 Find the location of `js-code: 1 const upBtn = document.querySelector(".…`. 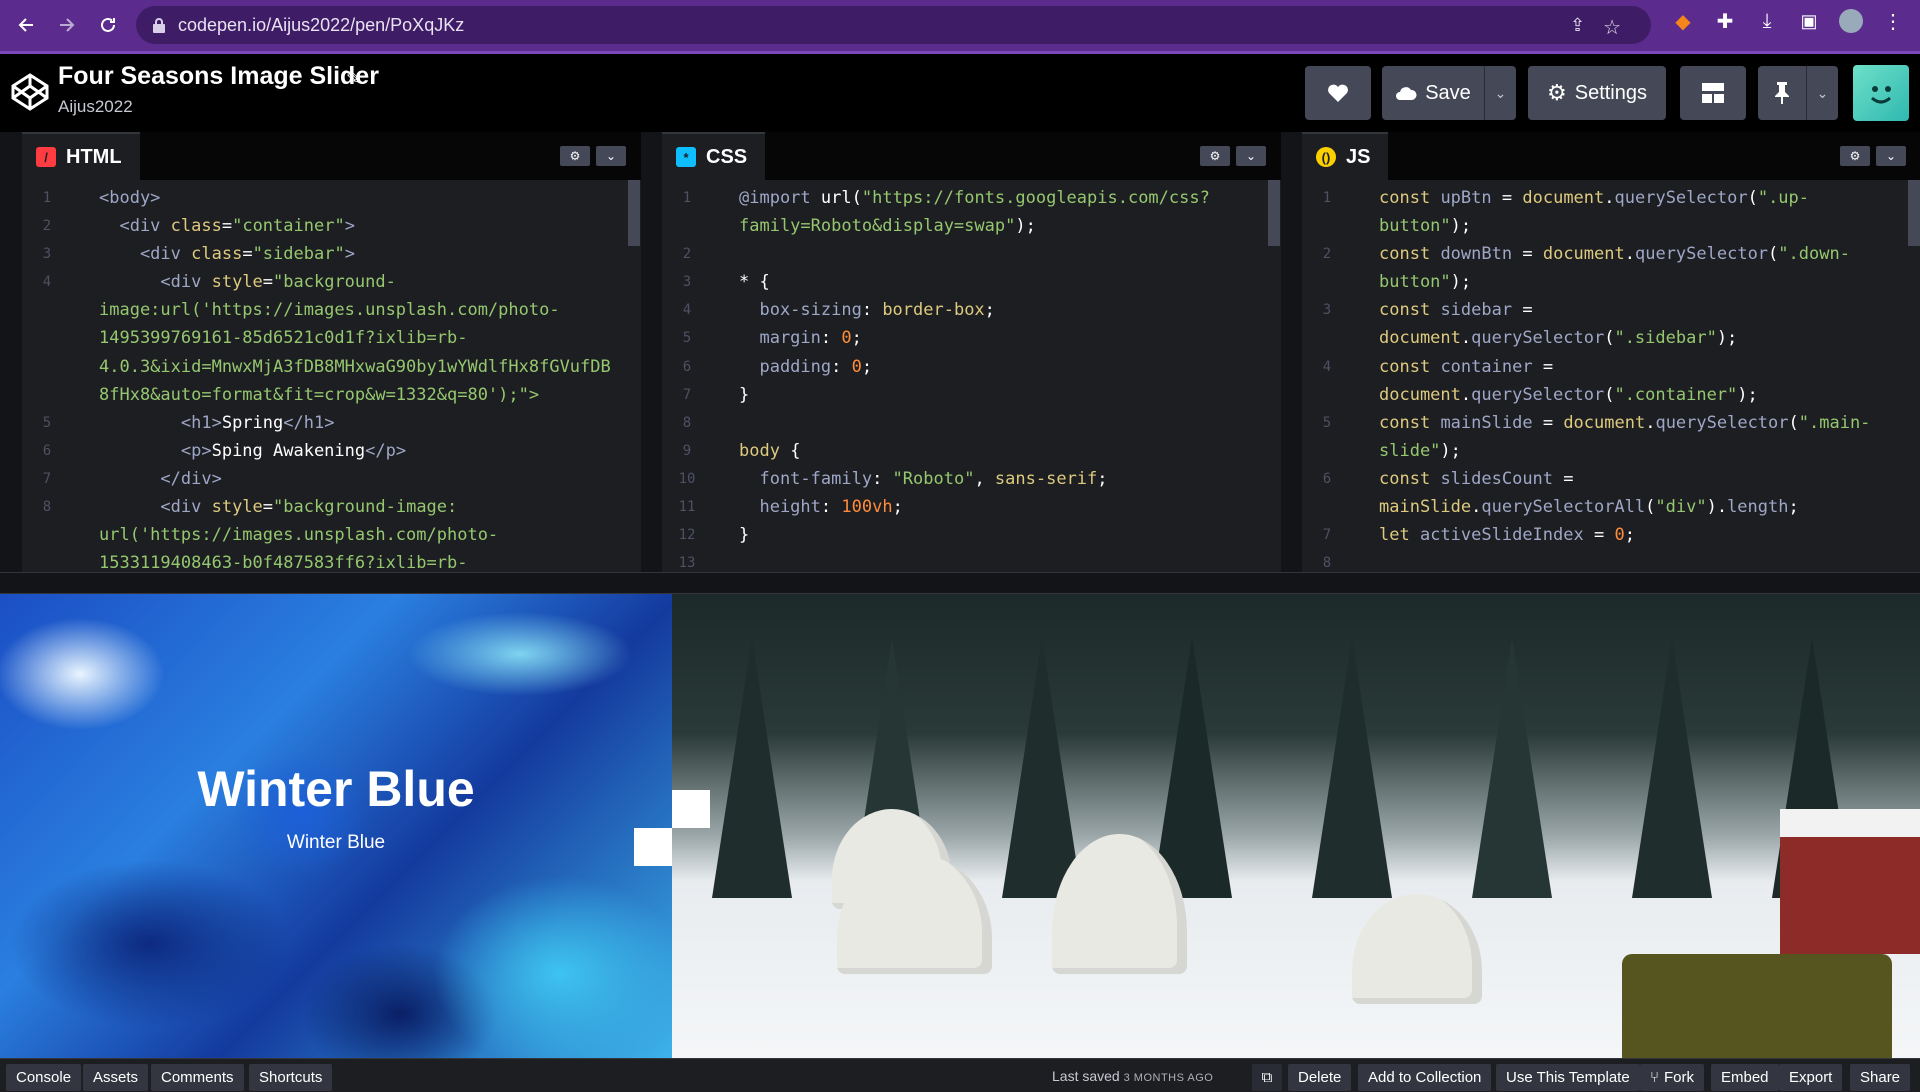

js-code: 1 const upBtn = document.querySelector(".… is located at coordinates (1611, 376).